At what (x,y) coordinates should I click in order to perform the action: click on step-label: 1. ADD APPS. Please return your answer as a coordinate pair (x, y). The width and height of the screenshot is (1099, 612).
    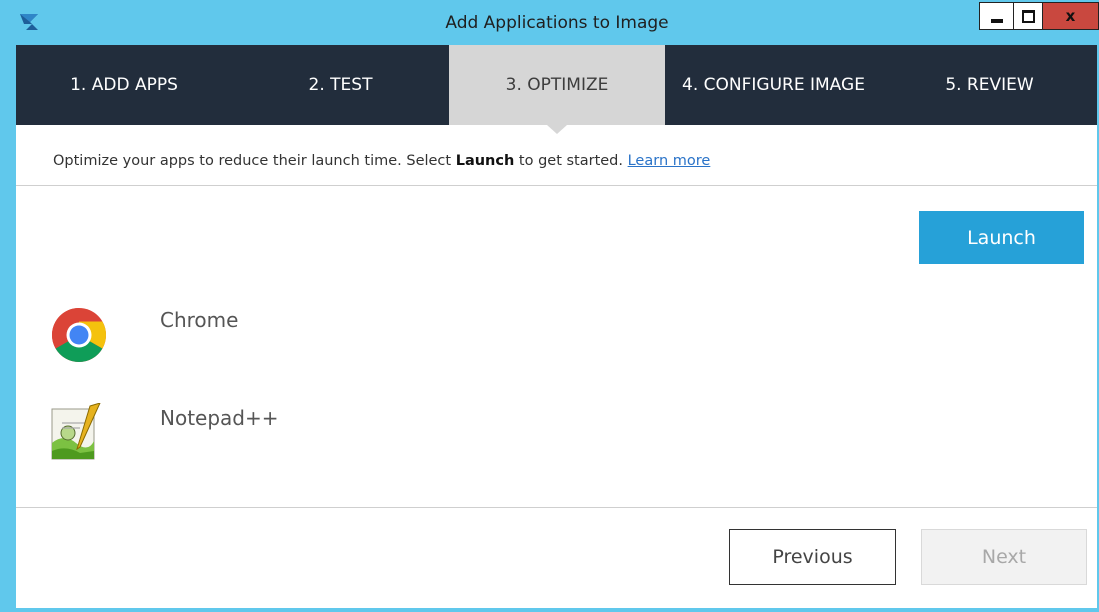
    Looking at the image, I should click on (124, 85).